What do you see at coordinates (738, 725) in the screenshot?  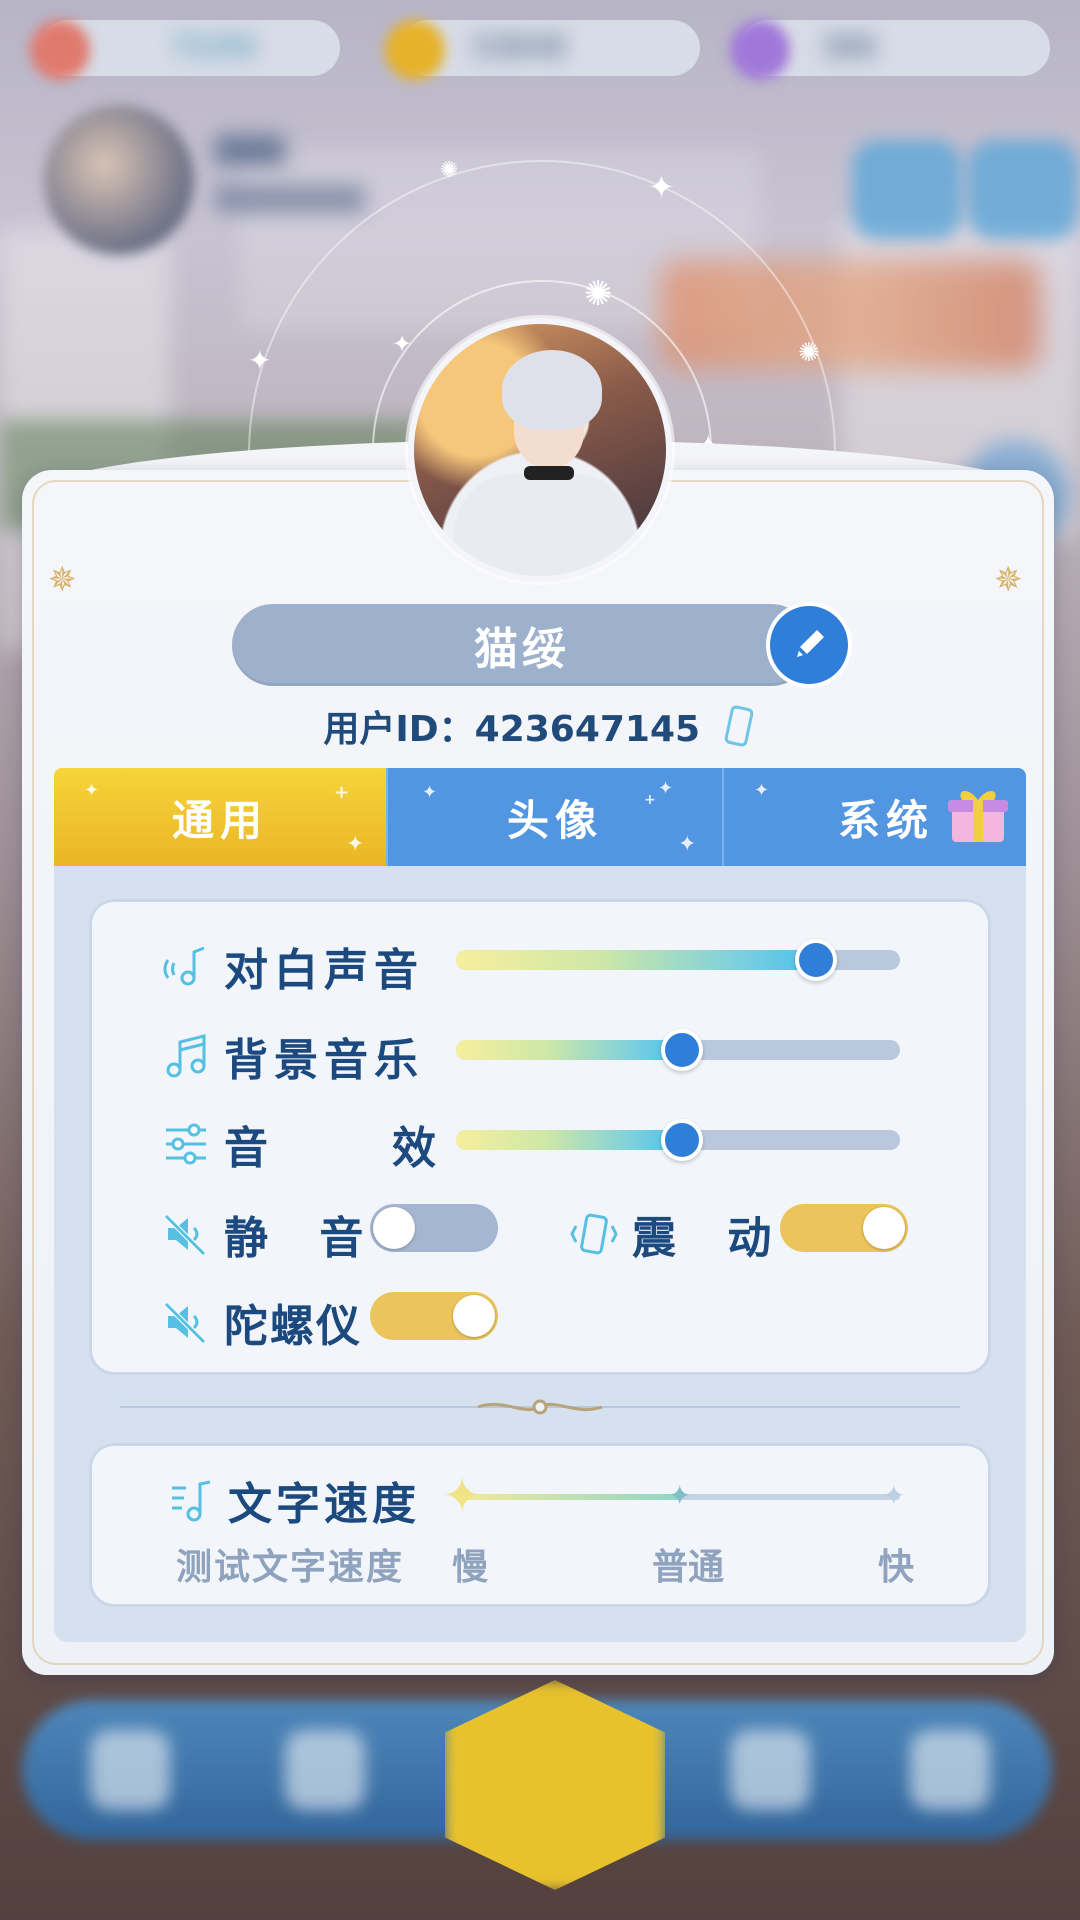 I see `phone-icon` at bounding box center [738, 725].